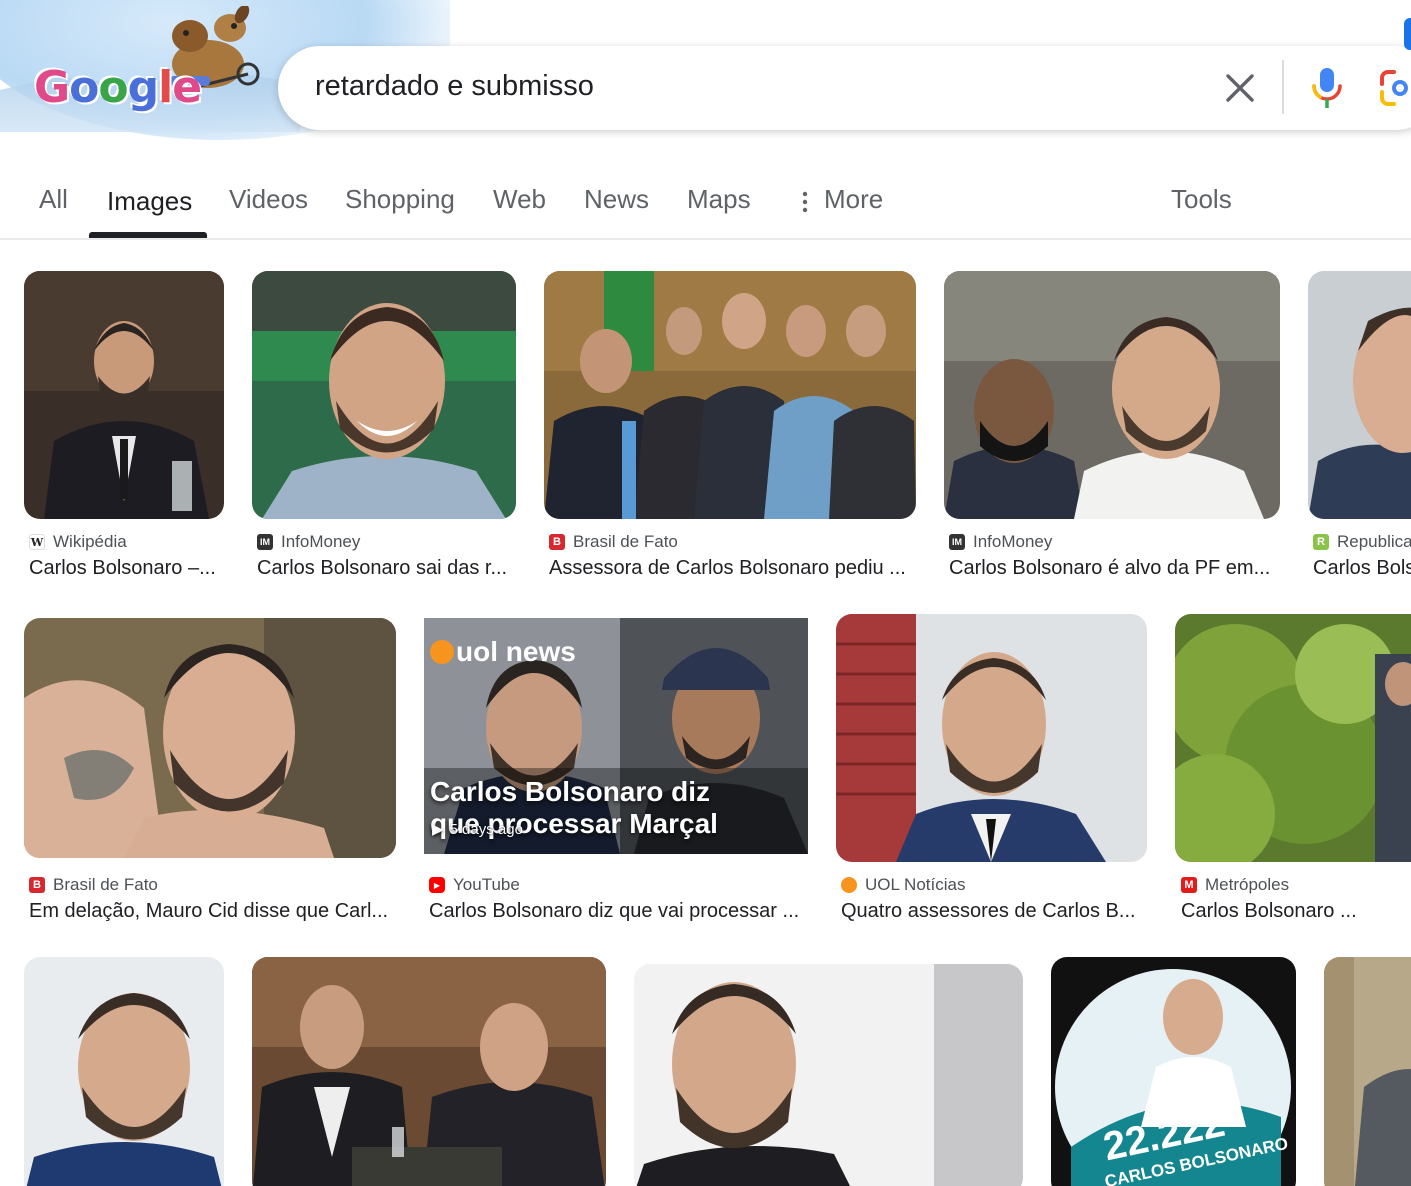 The image size is (1411, 1186). I want to click on result-image: 22.222 CARLOS BOLSONARO, so click(1173, 1071).